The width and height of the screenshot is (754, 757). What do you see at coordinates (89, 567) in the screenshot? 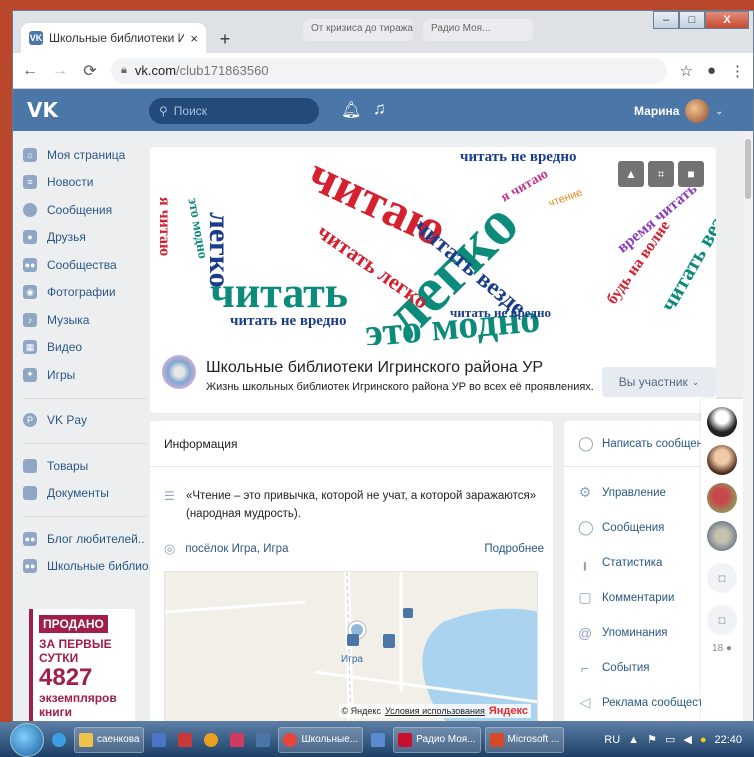
I see `sidebar-item-group-libraries: ●● Школьные библио..` at bounding box center [89, 567].